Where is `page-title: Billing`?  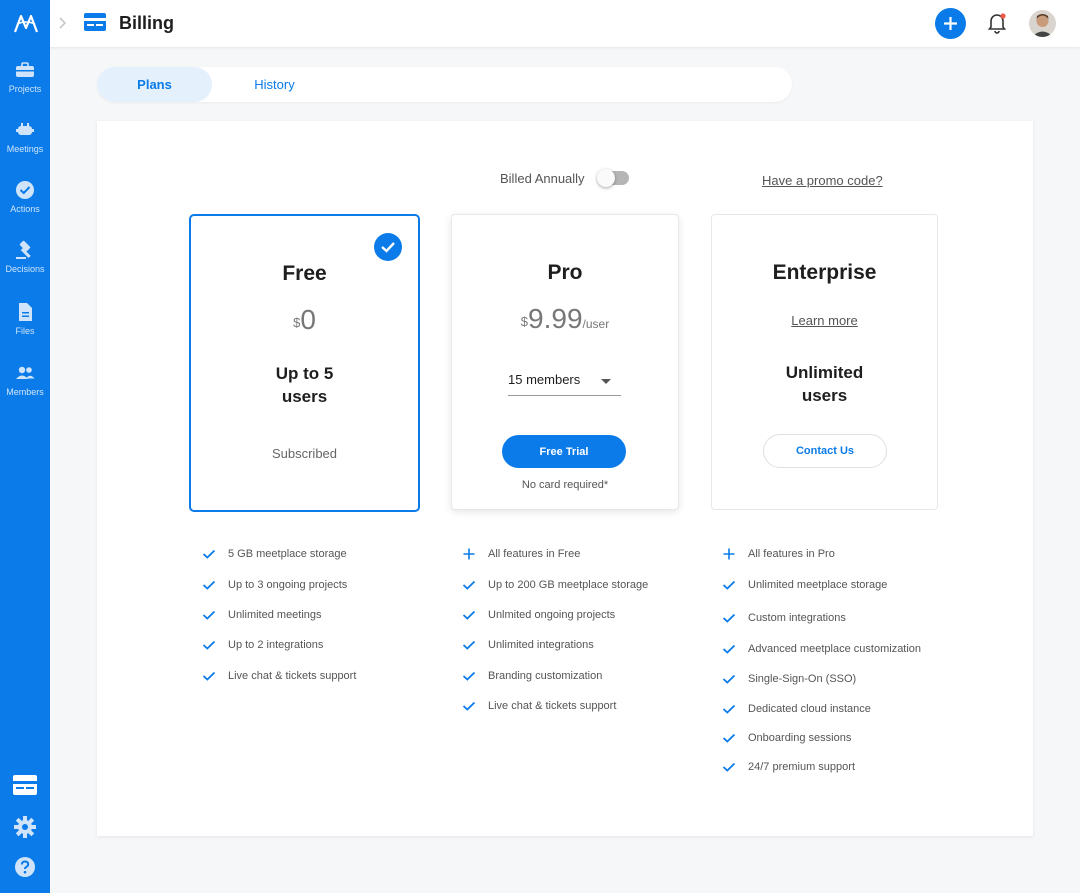 page-title: Billing is located at coordinates (146, 23).